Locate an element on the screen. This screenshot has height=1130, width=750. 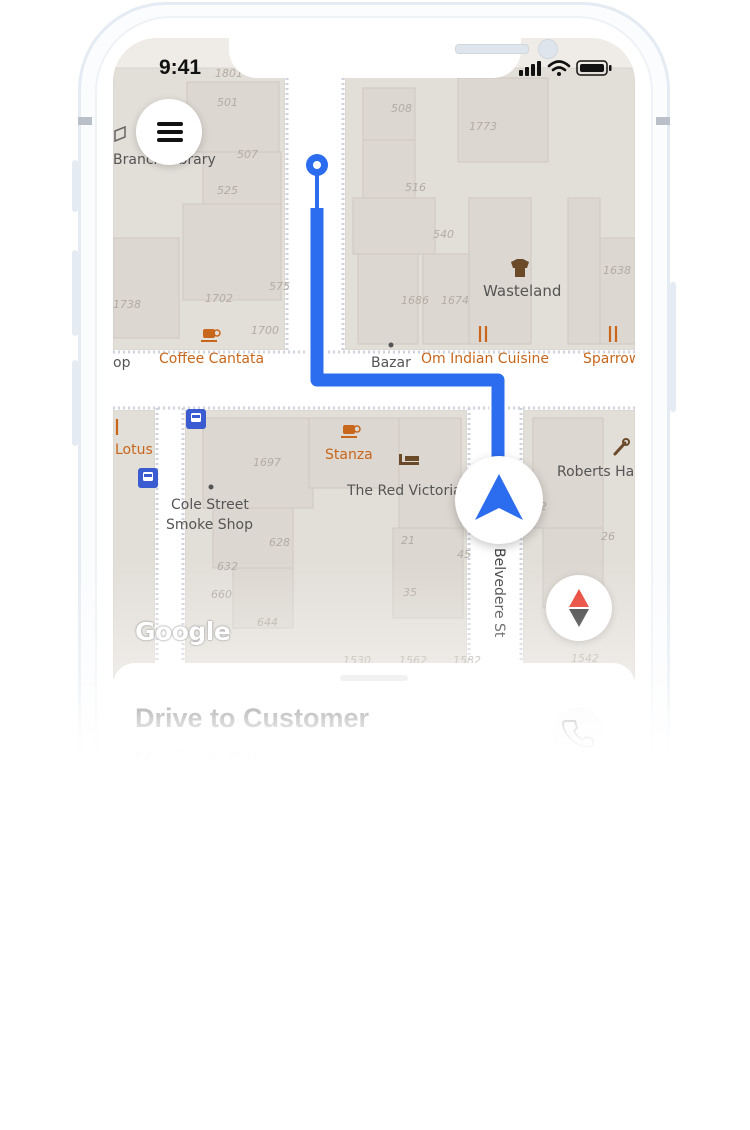
poi-cole-street: Cole Street is located at coordinates (210, 505).